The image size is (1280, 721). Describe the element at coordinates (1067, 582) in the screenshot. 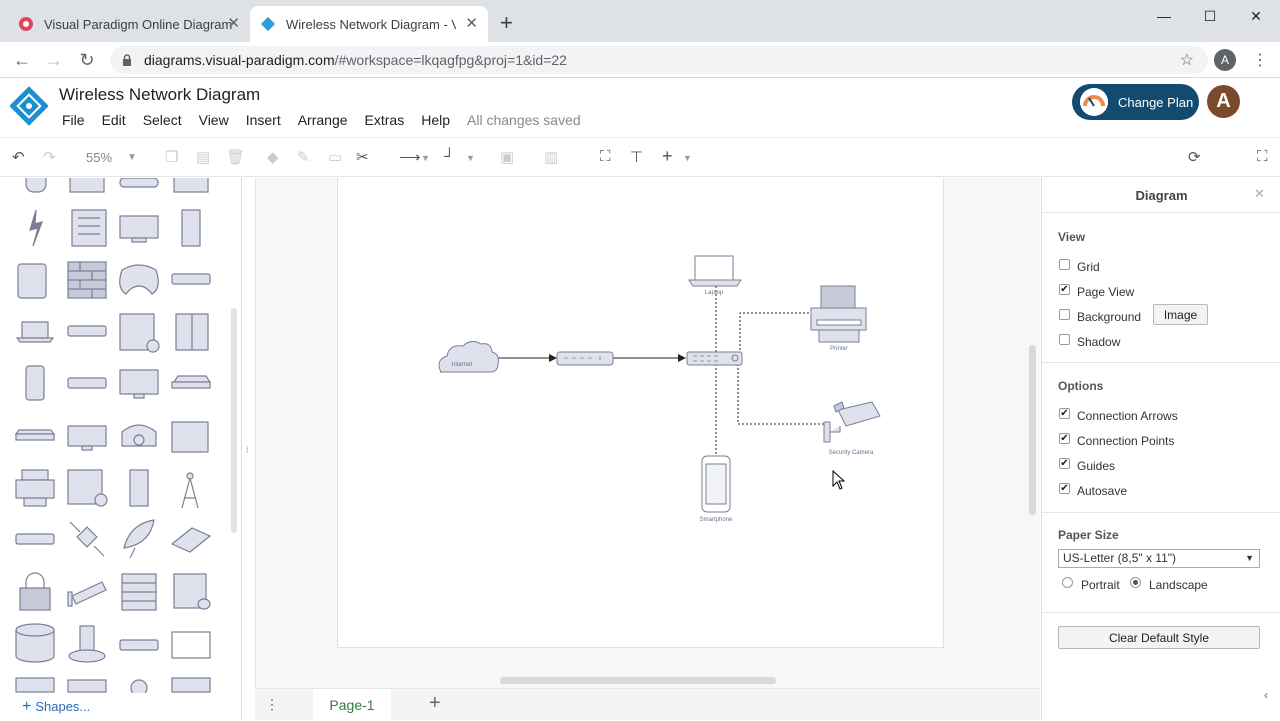

I see `portrait-radio` at that location.